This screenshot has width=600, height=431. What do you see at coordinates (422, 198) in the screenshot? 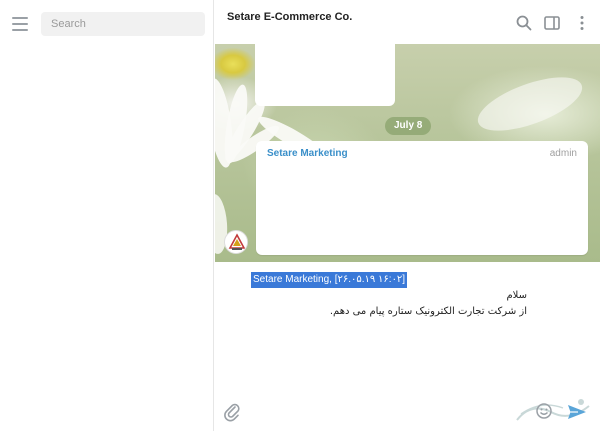
I see `message-bubble: Setare Marketing admin` at bounding box center [422, 198].